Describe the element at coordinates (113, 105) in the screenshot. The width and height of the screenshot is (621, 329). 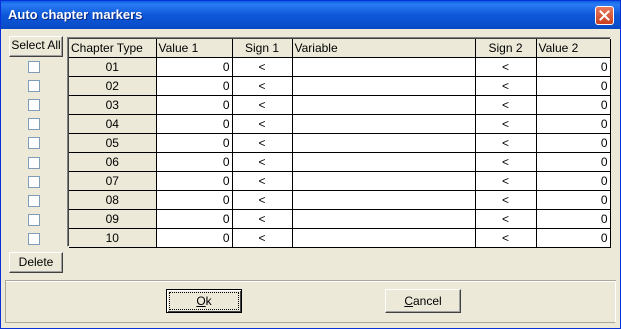
I see `chapter-type-cell: 03` at that location.